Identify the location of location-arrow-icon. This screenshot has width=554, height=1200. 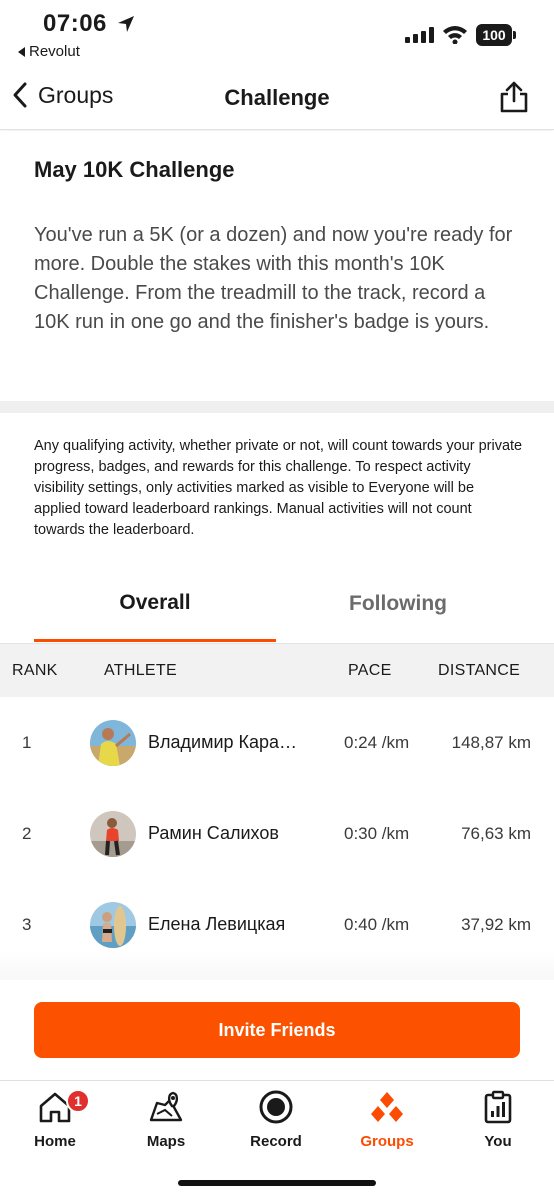
(126, 24).